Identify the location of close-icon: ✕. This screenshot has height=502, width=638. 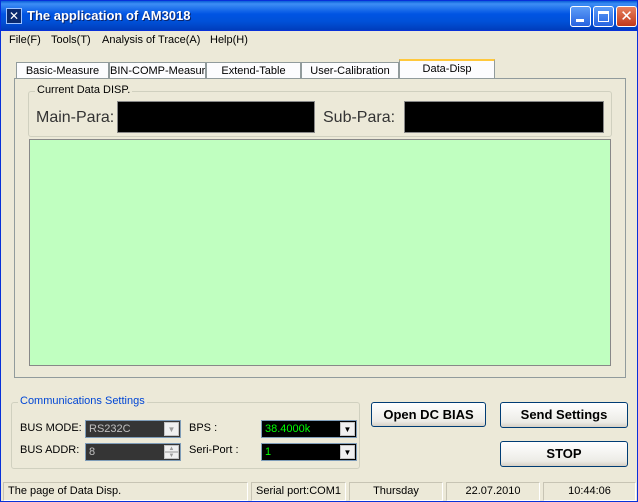
(626, 16).